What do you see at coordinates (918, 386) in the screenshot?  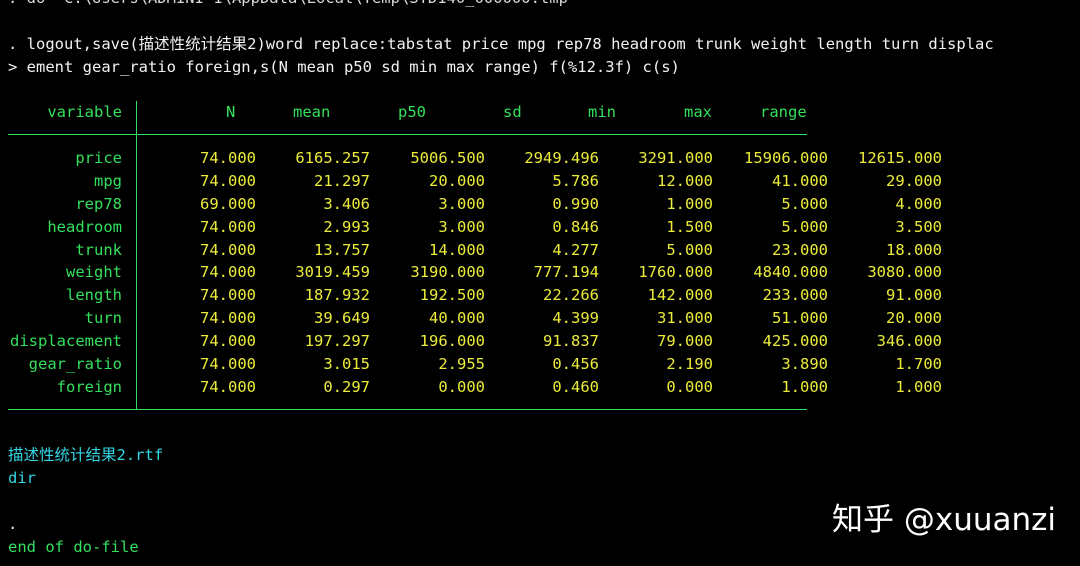 I see `row-value-range: 1.000` at bounding box center [918, 386].